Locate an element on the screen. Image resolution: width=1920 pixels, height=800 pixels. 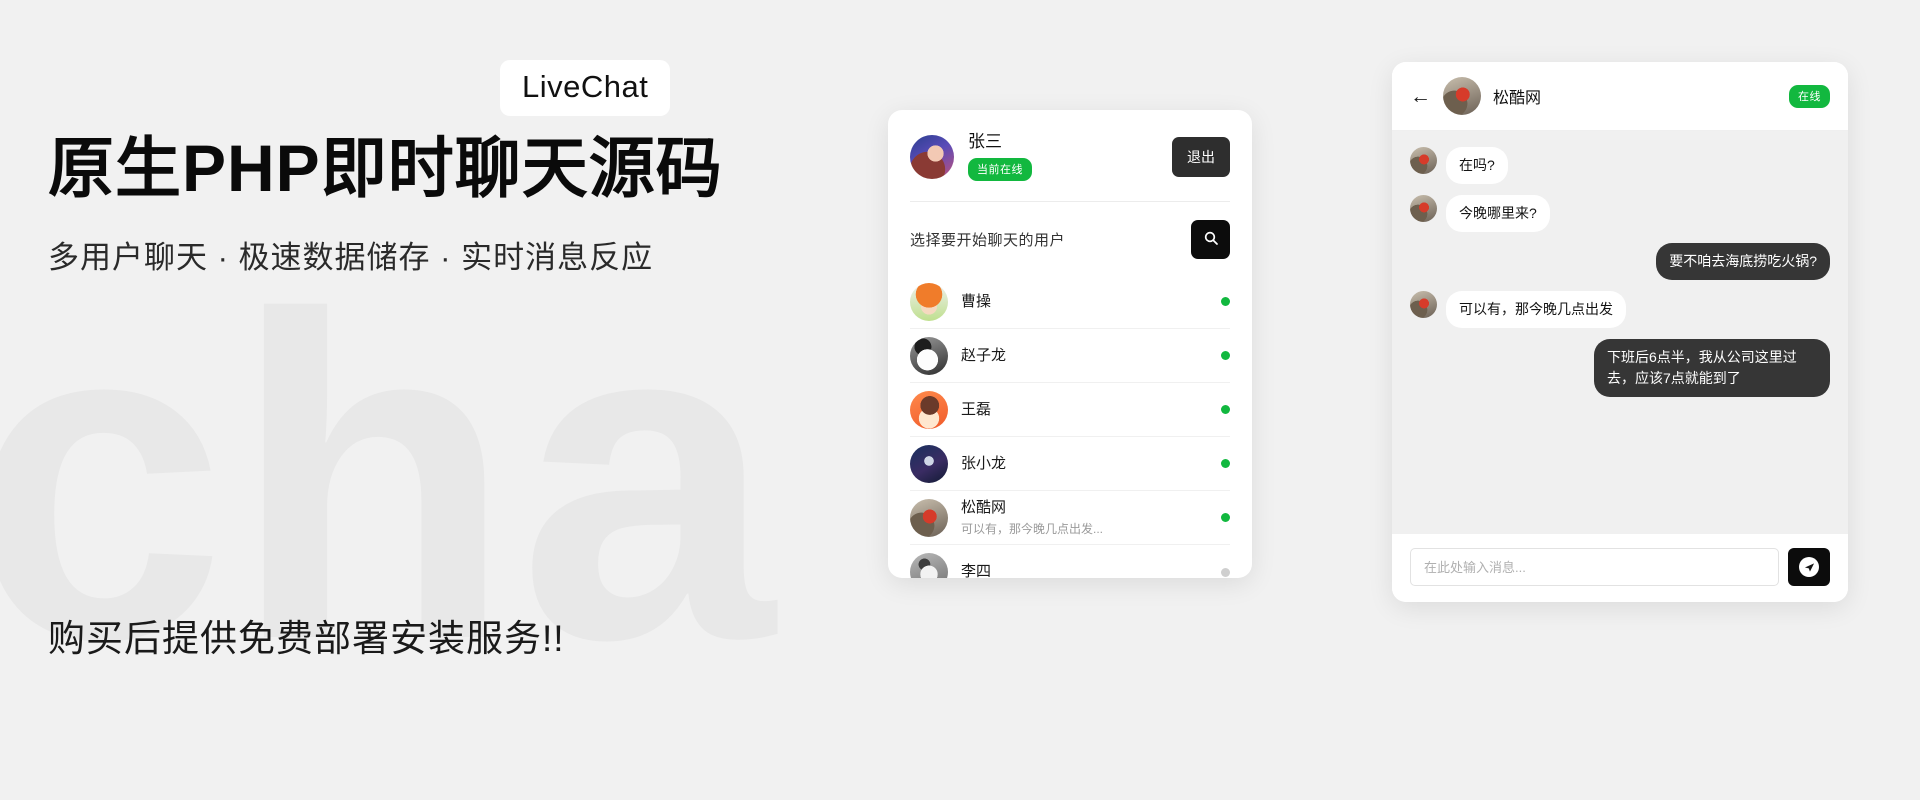
search-button is located at coordinates (1210, 240).